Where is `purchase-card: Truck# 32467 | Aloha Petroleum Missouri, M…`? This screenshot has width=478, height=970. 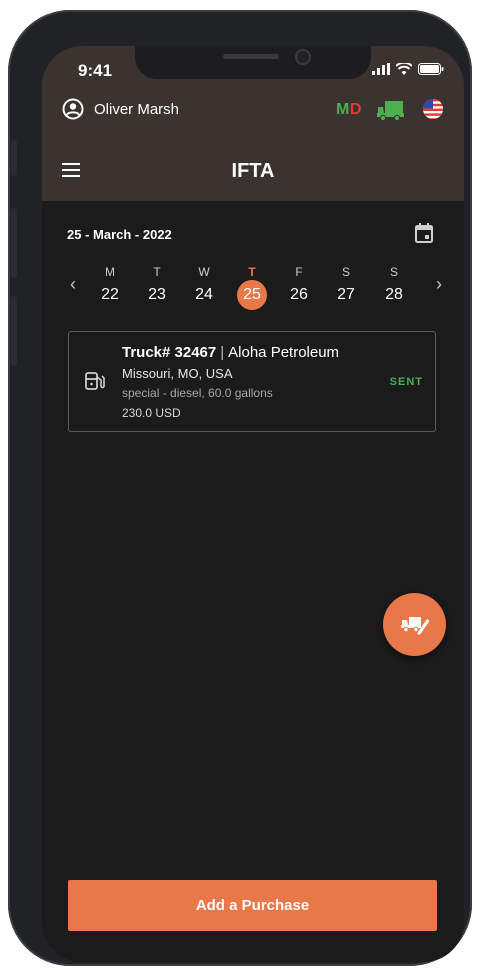
purchase-card: Truck# 32467 | Aloha Petroleum Missouri, M… is located at coordinates (252, 381).